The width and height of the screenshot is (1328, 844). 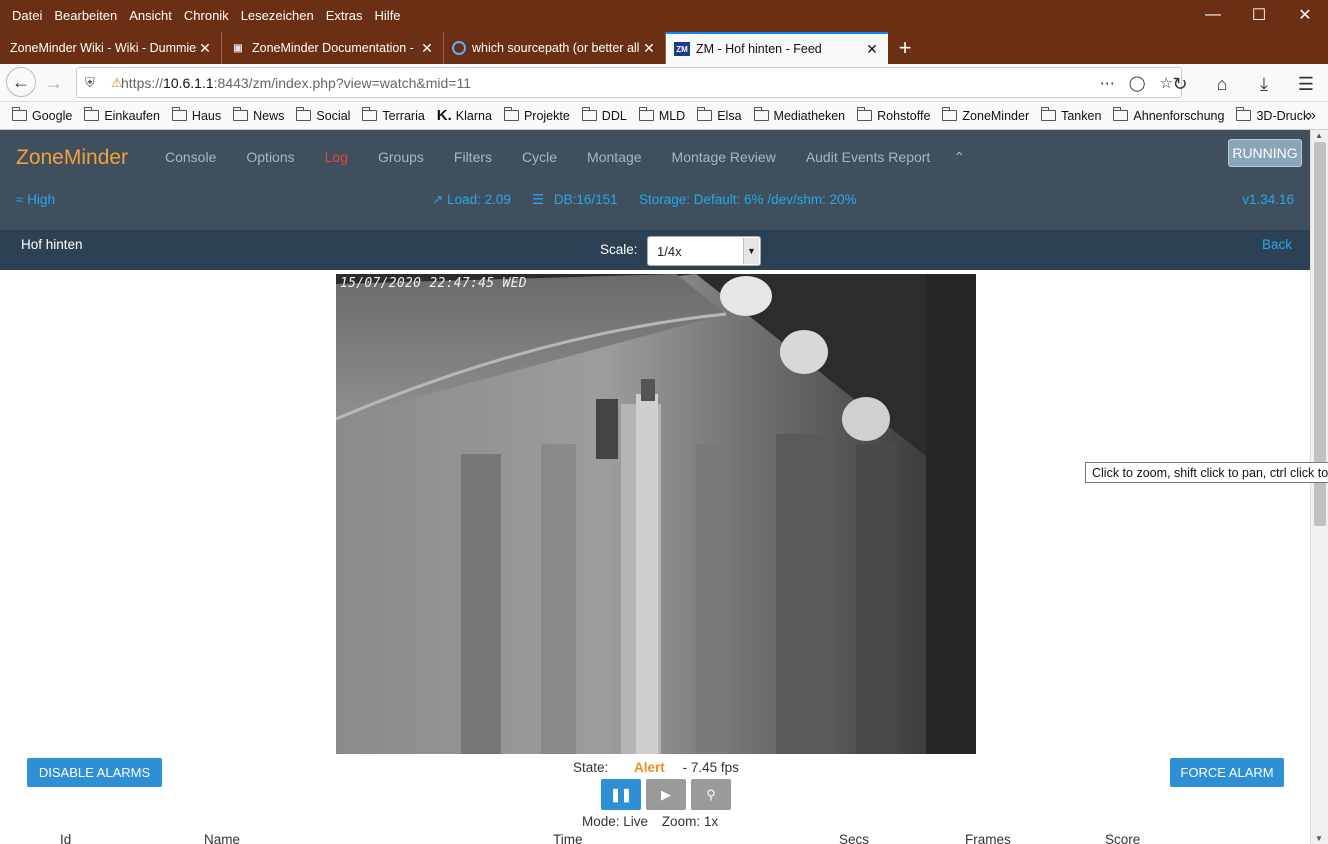 I want to click on more-bookmarks-icon: », so click(x=1311, y=116).